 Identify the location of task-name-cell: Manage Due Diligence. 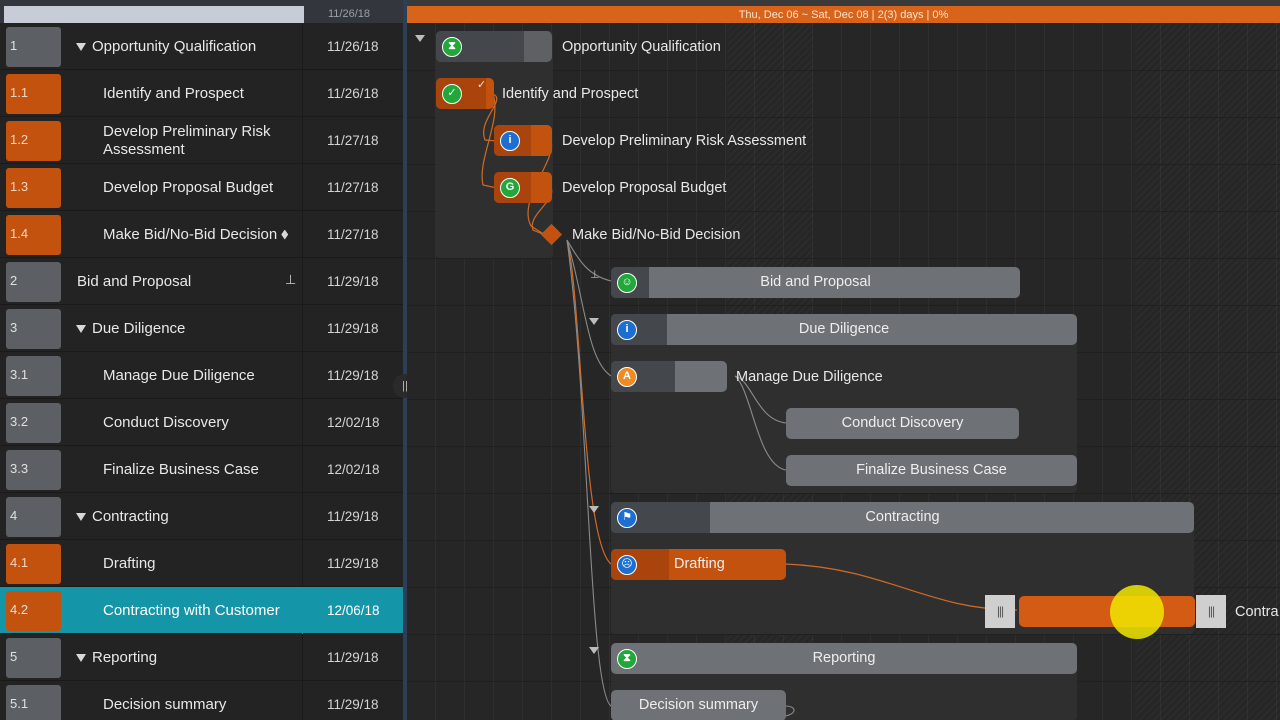
(182, 375).